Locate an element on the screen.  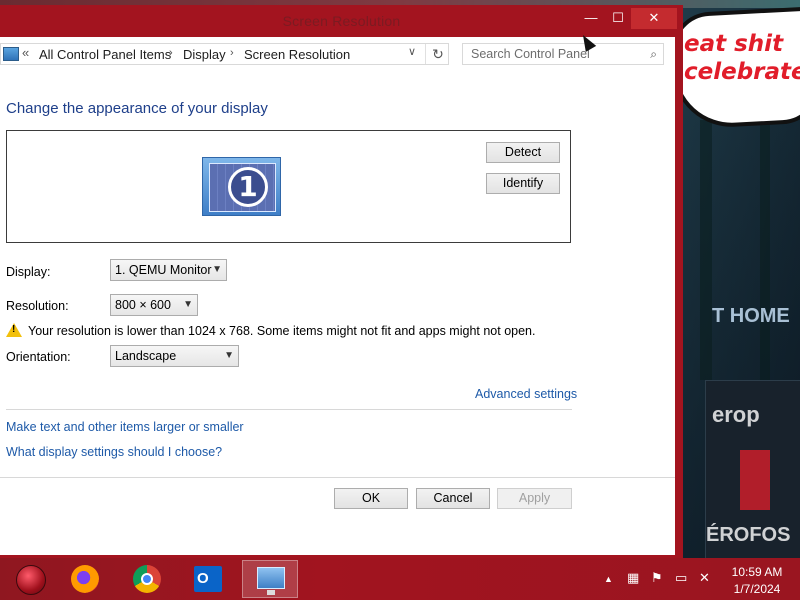
title-bar: Screen Resolution — ☐ ✕ is located at coordinates (341, 21).